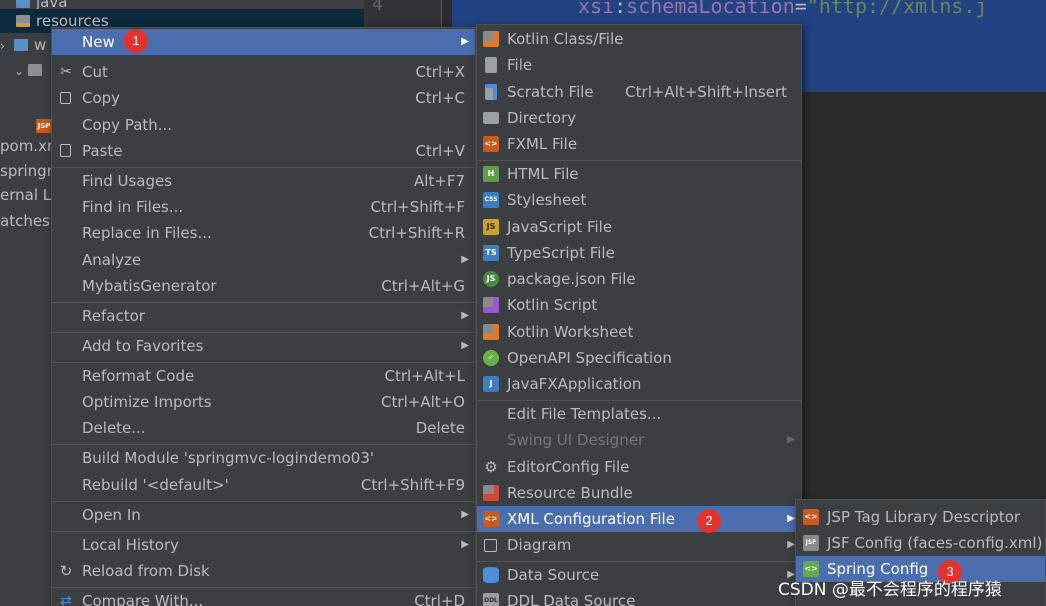  I want to click on menu-item-typescript-file: TS TypeScript File, so click(639, 253).